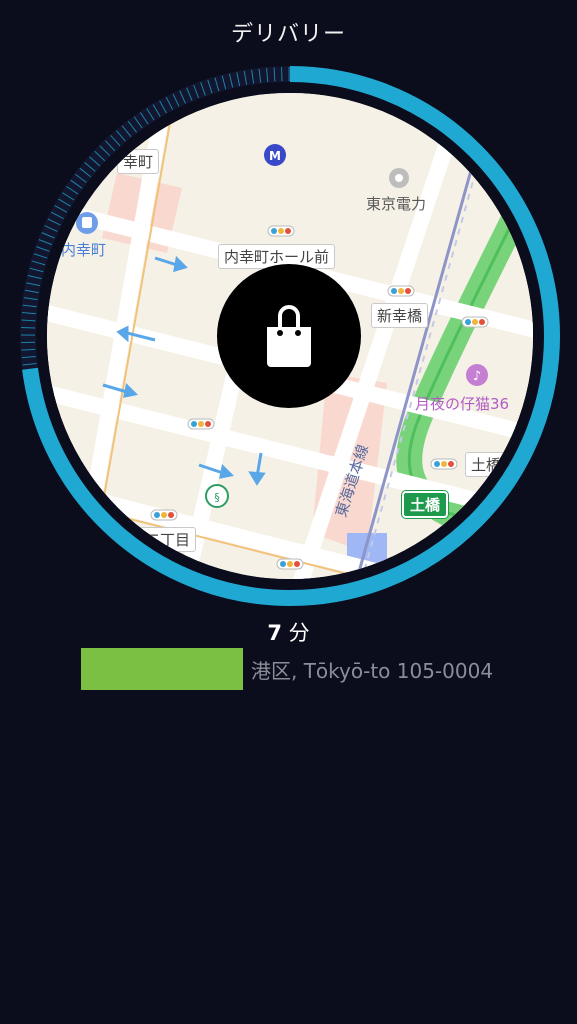 The height and width of the screenshot is (1024, 577). What do you see at coordinates (162, 669) in the screenshot?
I see `address-redaction-block` at bounding box center [162, 669].